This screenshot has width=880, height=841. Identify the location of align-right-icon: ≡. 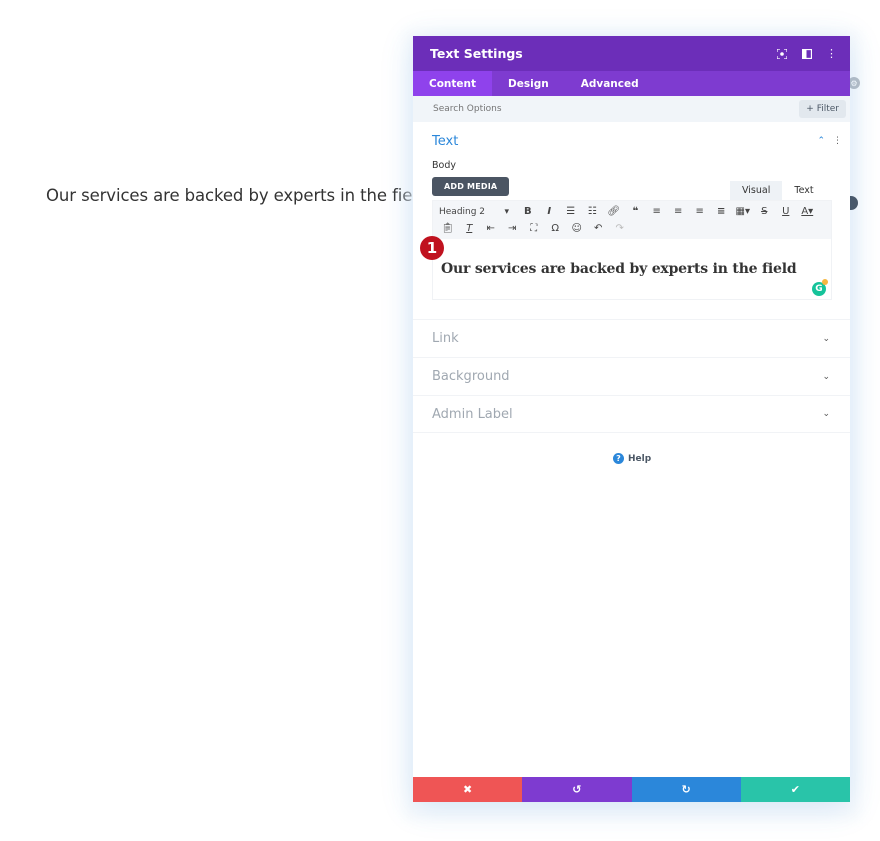
(700, 211).